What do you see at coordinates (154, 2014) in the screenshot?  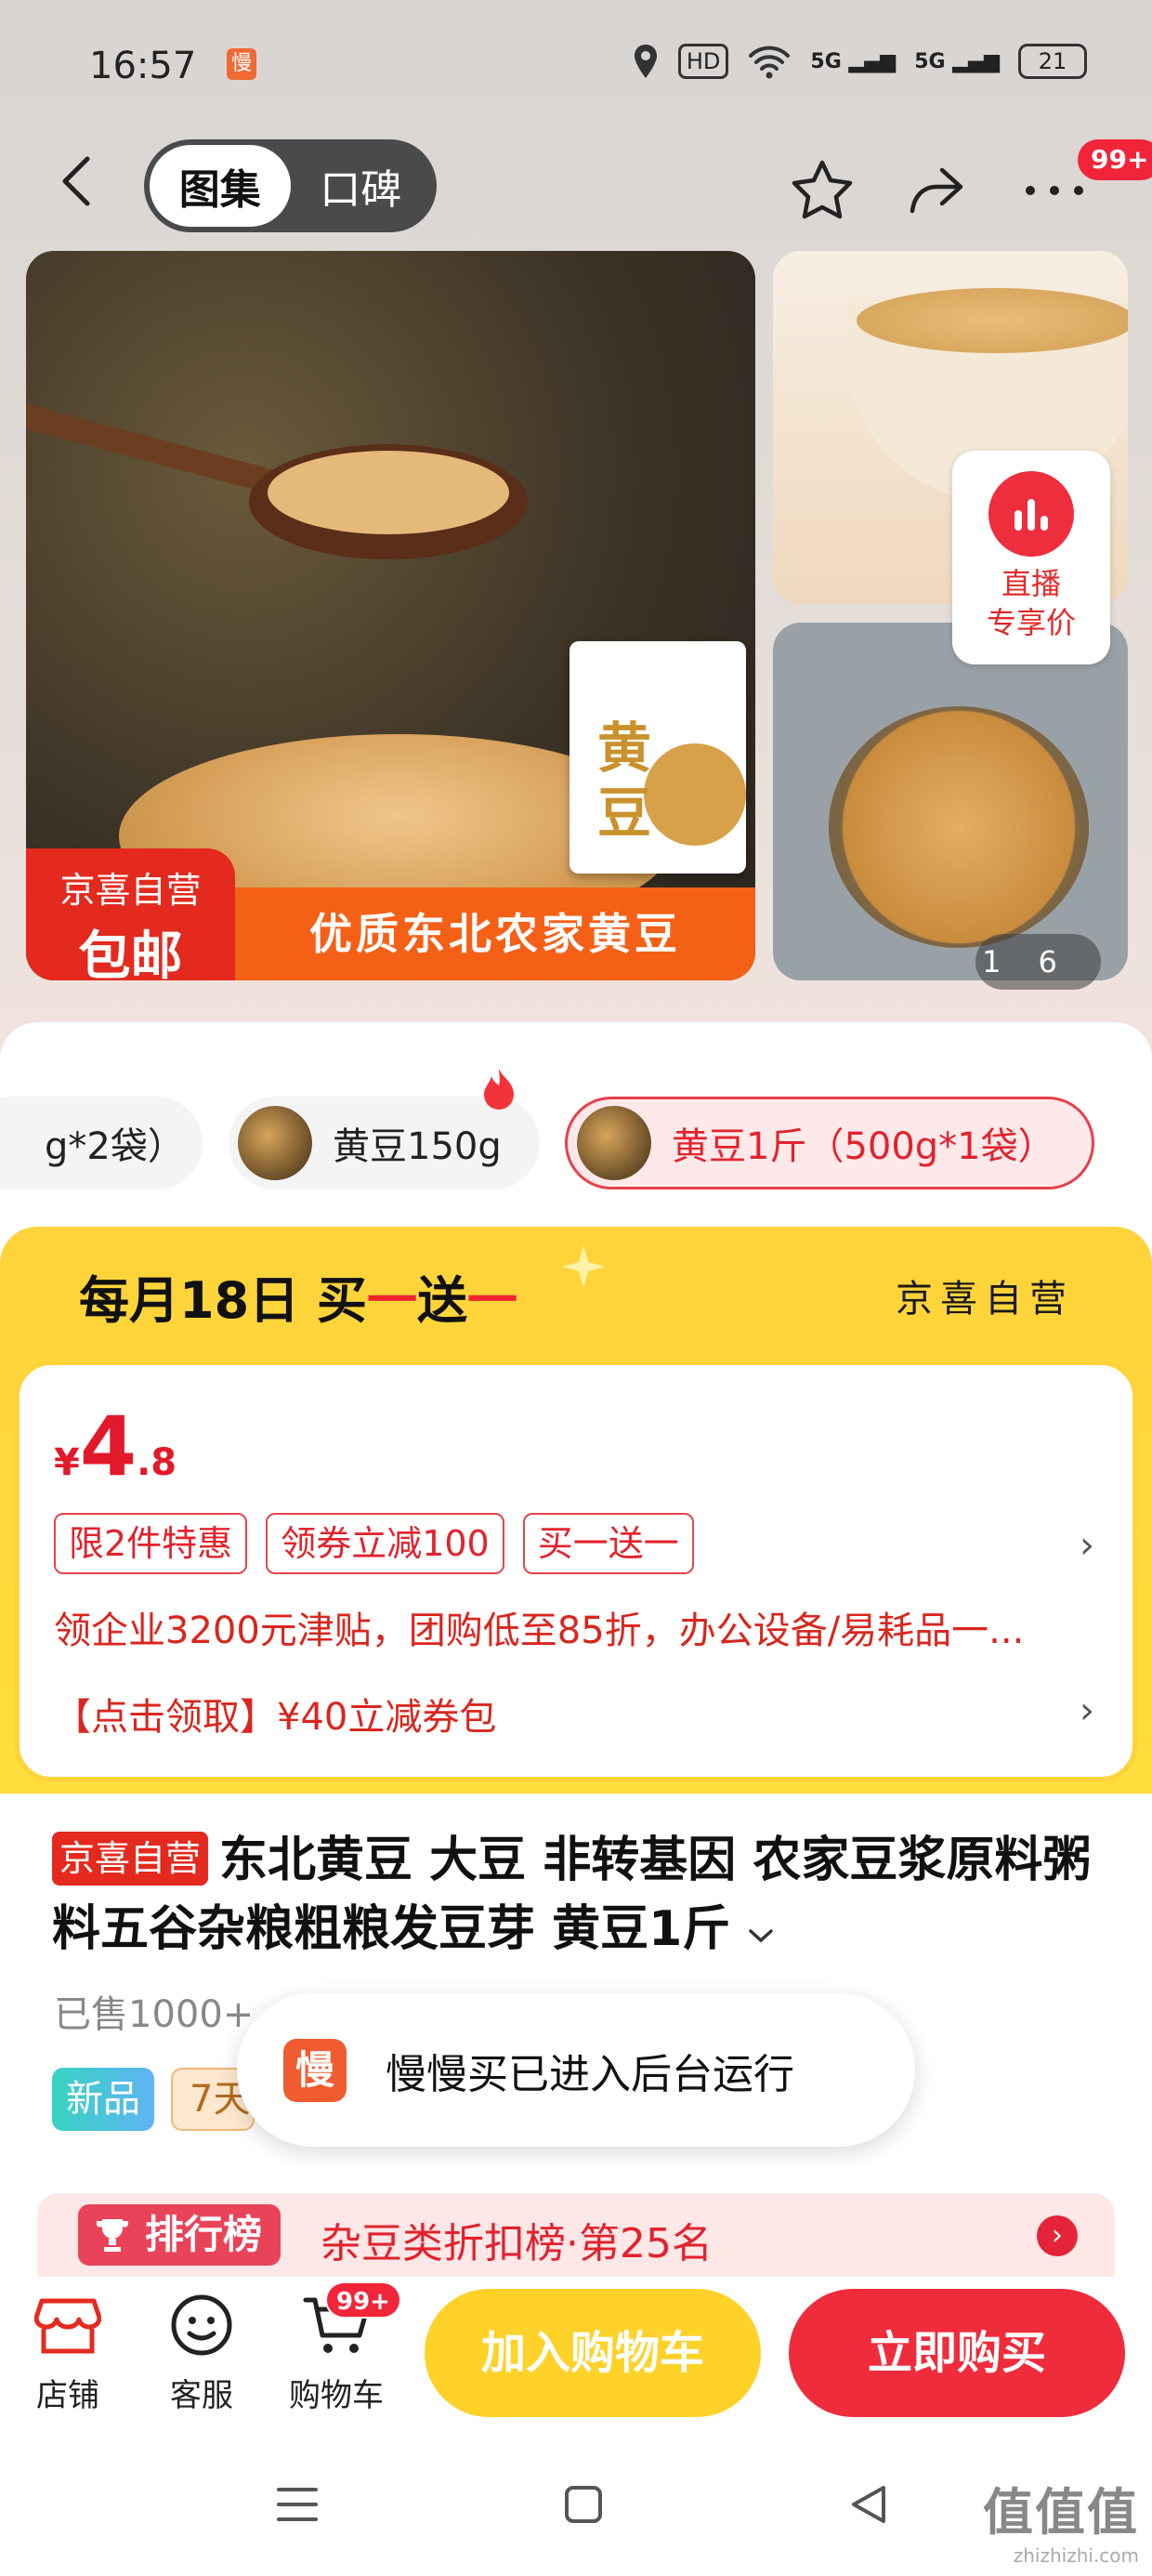 I see `sold-count: 已售1000+` at bounding box center [154, 2014].